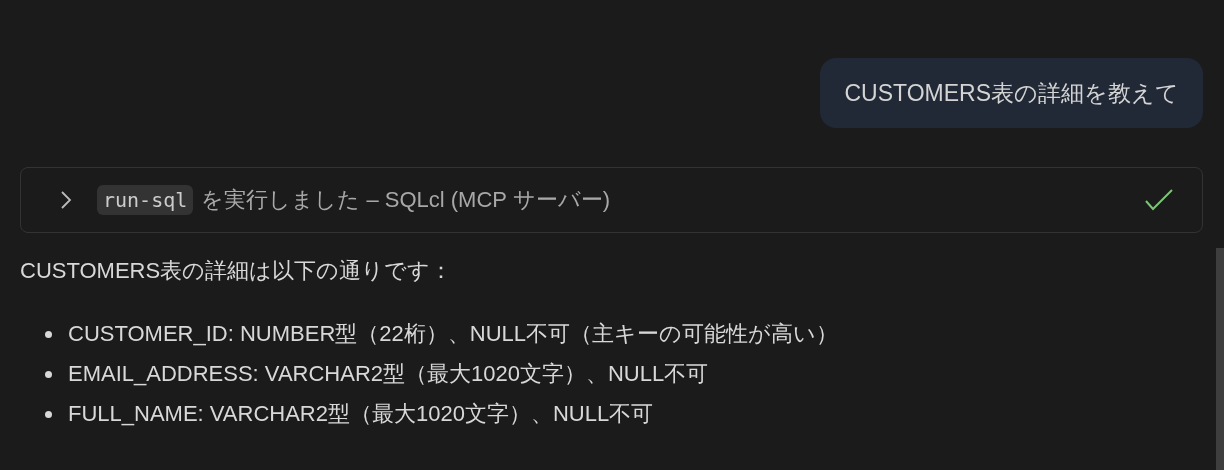  Describe the element at coordinates (361, 414) in the screenshot. I see `list-item: FULL_NAME: VARCHAR2型（最大1020文字）、NULL不可` at that location.